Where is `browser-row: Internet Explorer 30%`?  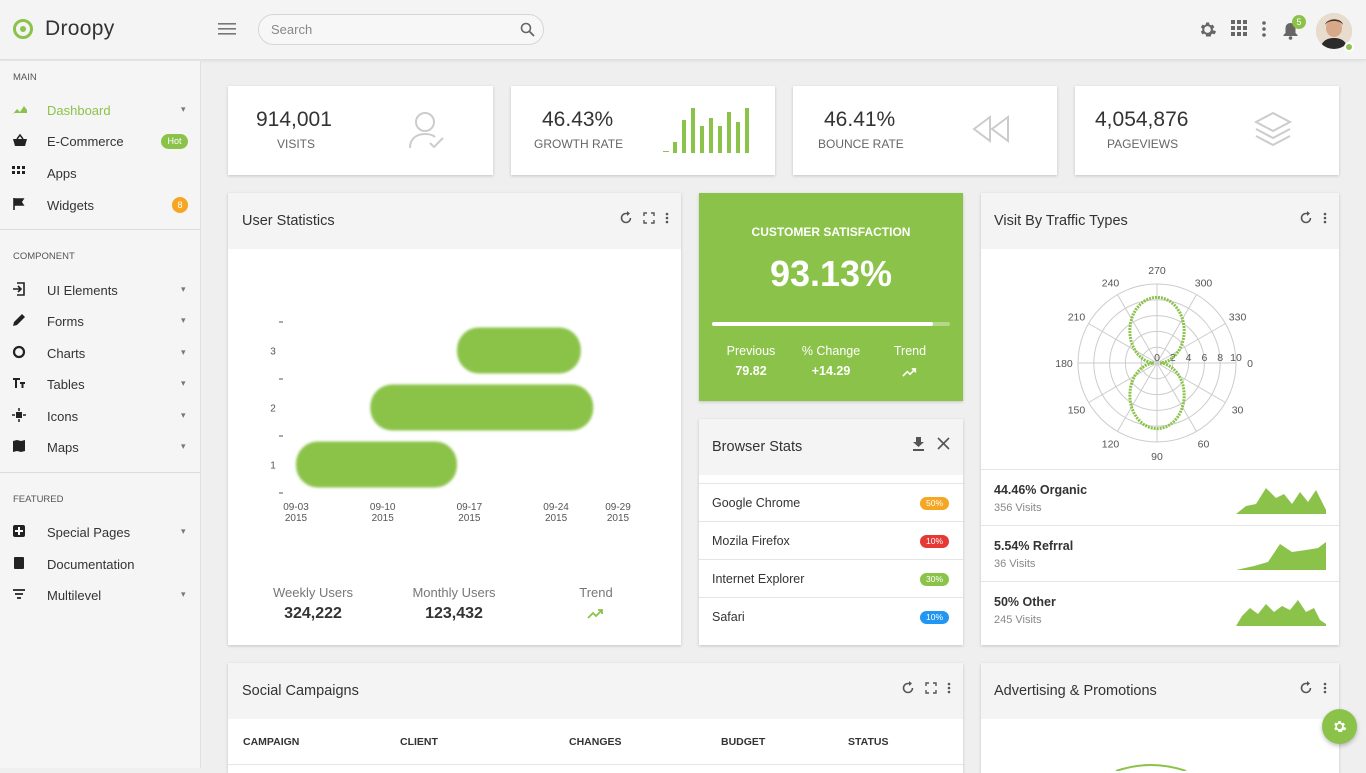
browser-row: Internet Explorer 30% is located at coordinates (831, 578).